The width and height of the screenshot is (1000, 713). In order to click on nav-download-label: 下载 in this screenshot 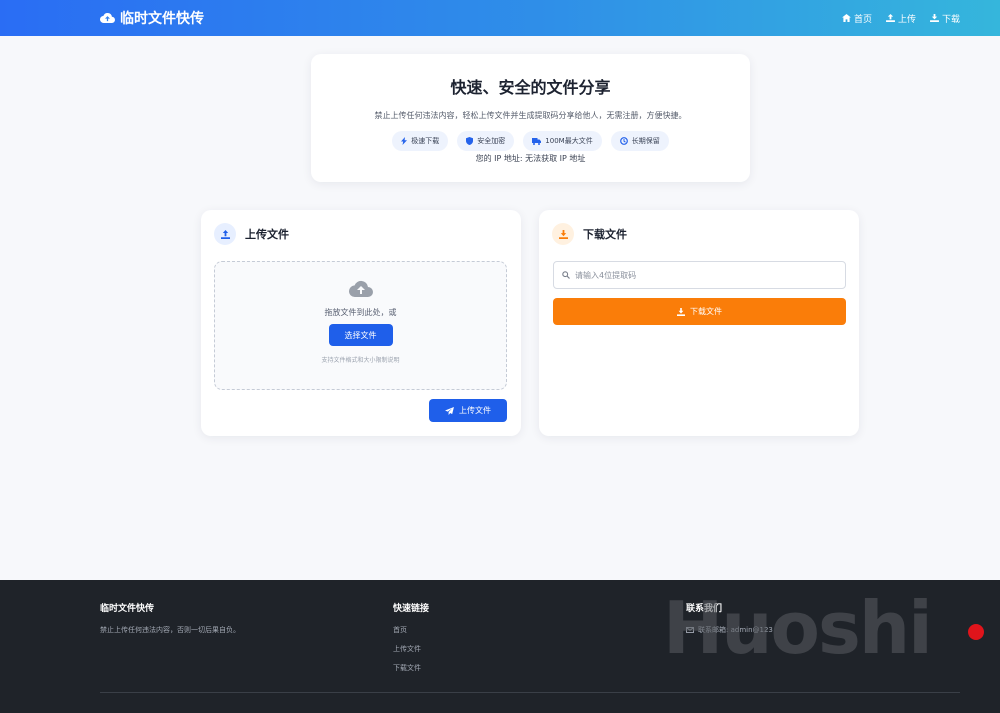, I will do `click(950, 19)`.